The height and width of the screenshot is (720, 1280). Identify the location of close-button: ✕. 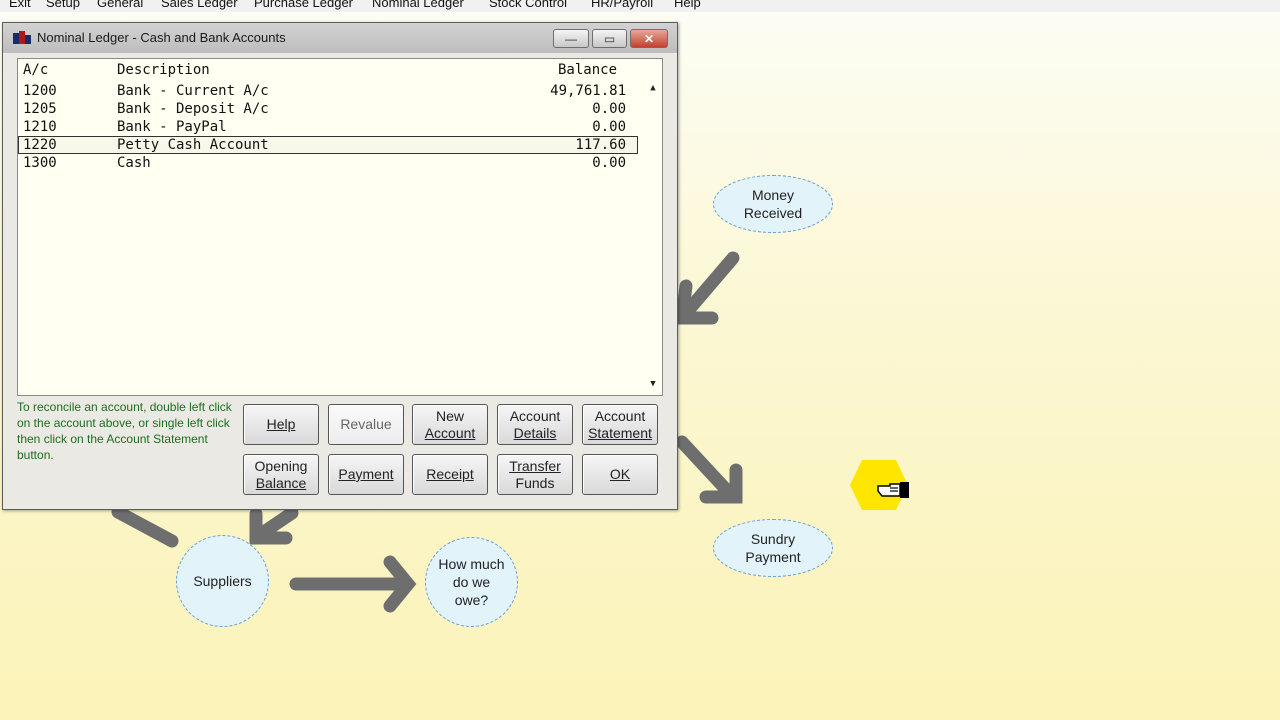
(649, 38).